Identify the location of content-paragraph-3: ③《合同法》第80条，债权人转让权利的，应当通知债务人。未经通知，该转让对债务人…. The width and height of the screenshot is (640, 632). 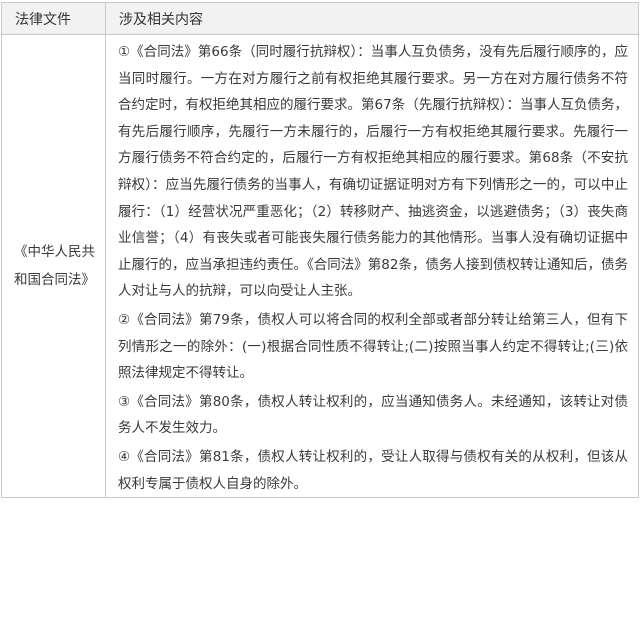
(373, 415).